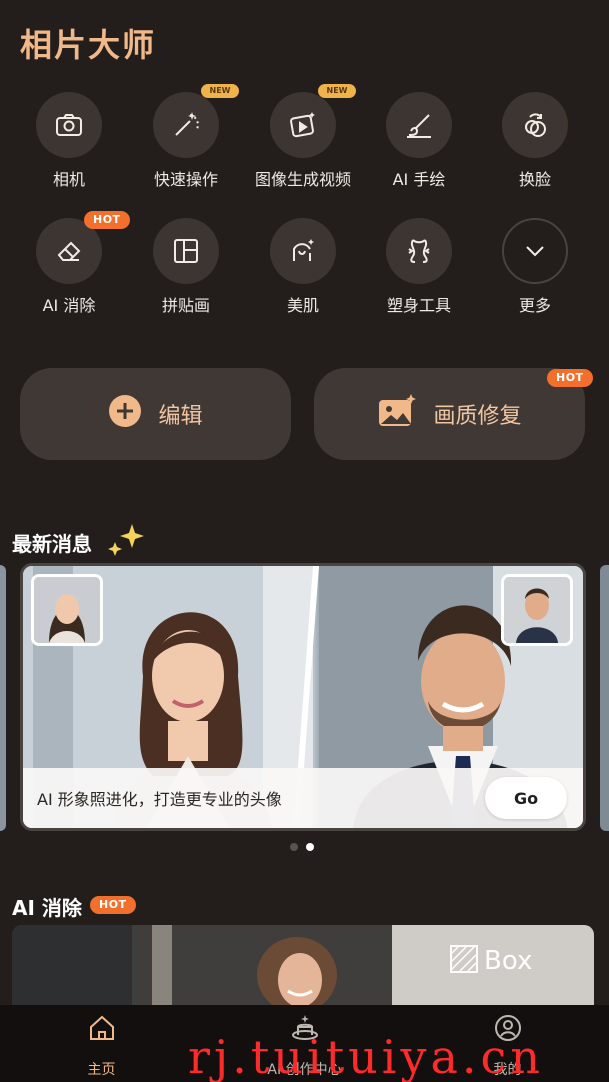 This screenshot has width=609, height=1082. Describe the element at coordinates (419, 251) in the screenshot. I see `body-shape-icon` at that location.